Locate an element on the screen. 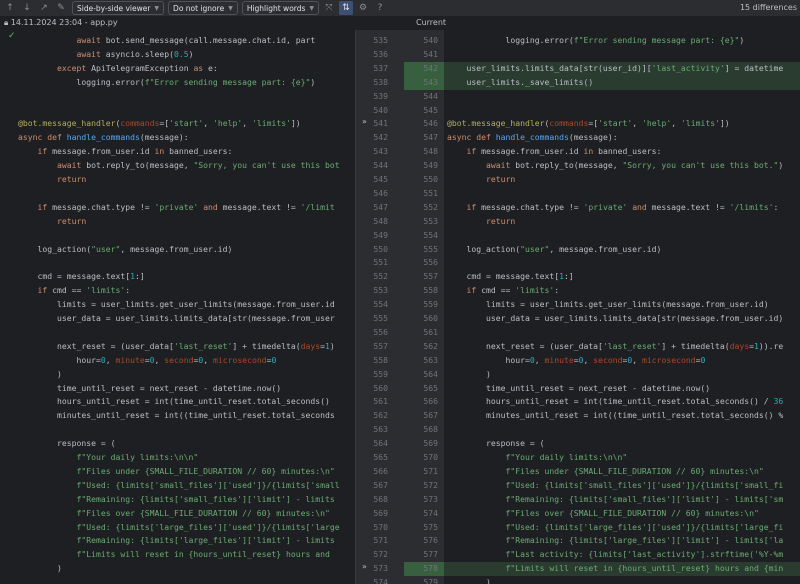 Image resolution: width=800 pixels, height=584 pixels. right-line-number: 545 is located at coordinates (430, 109).